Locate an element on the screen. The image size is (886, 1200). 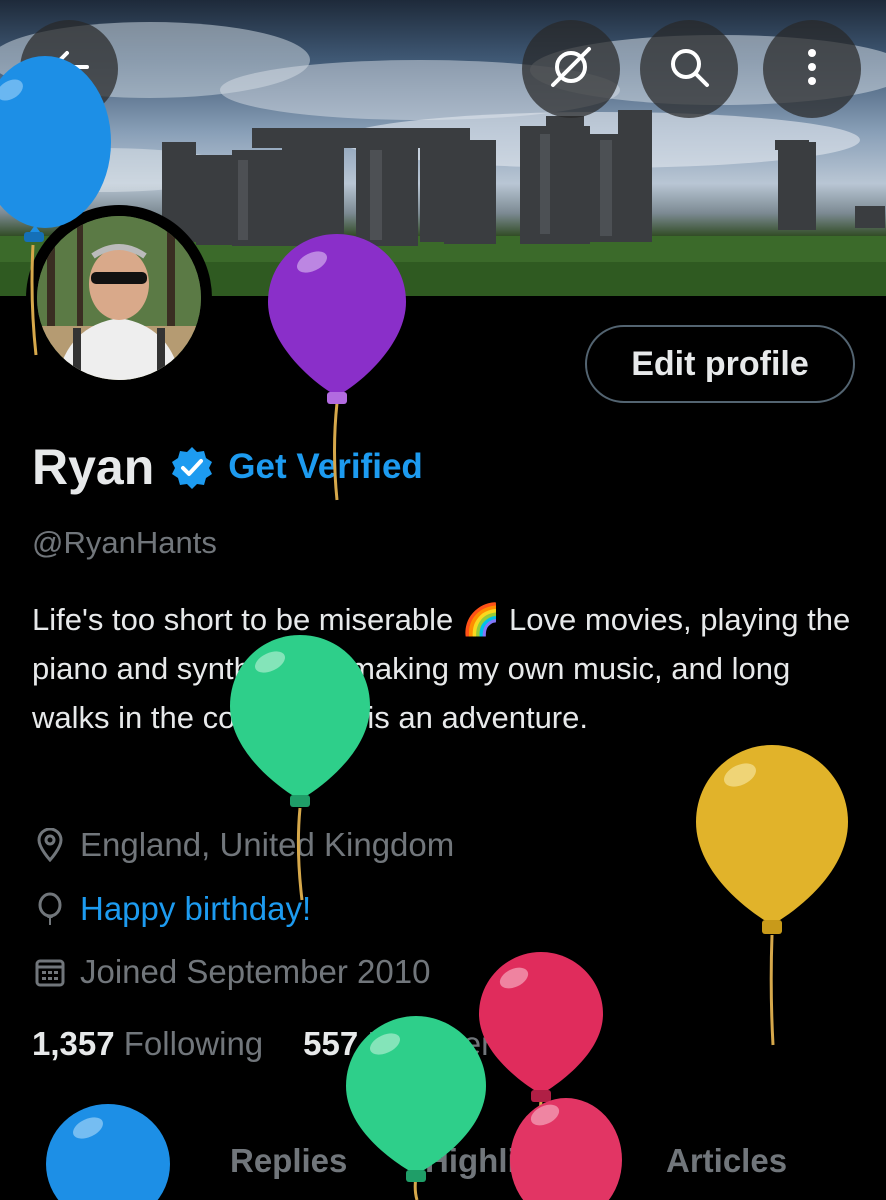
location-text: England, United Kingdom is located at coordinates (267, 844).